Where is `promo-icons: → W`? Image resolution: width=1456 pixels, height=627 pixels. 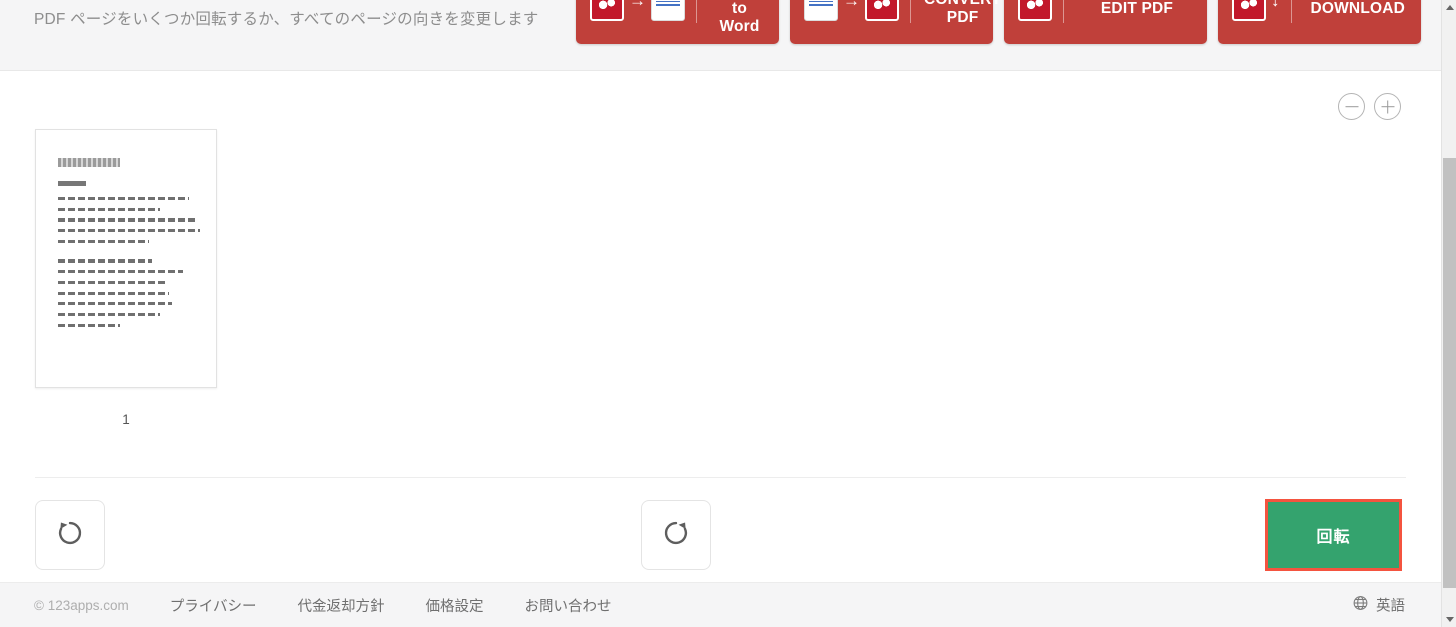 promo-icons: → W is located at coordinates (637, 10).